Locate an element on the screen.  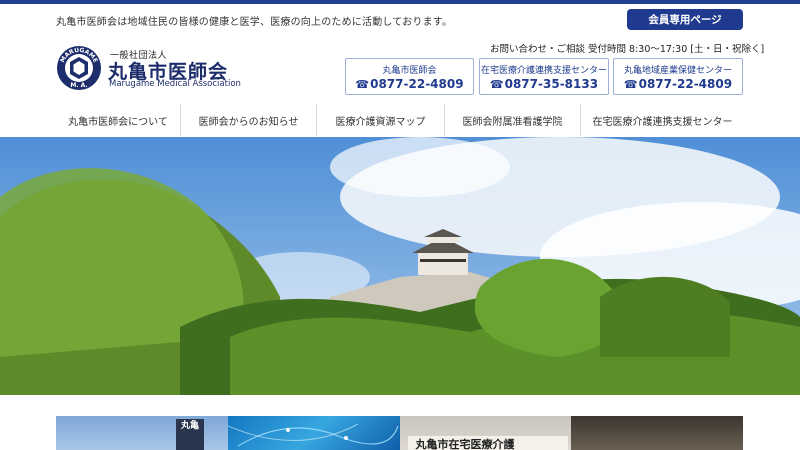
feature-tile-network is located at coordinates (313, 433).